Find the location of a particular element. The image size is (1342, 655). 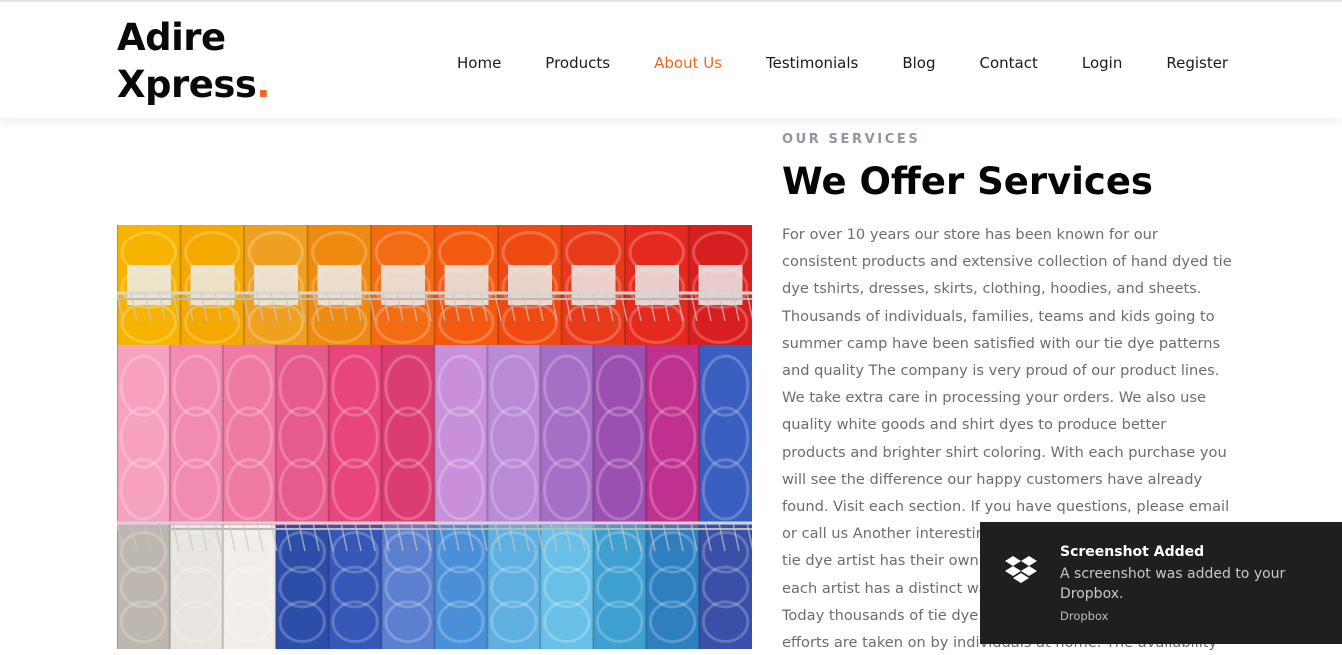

brand-line-1: Adire is located at coordinates (171, 37).